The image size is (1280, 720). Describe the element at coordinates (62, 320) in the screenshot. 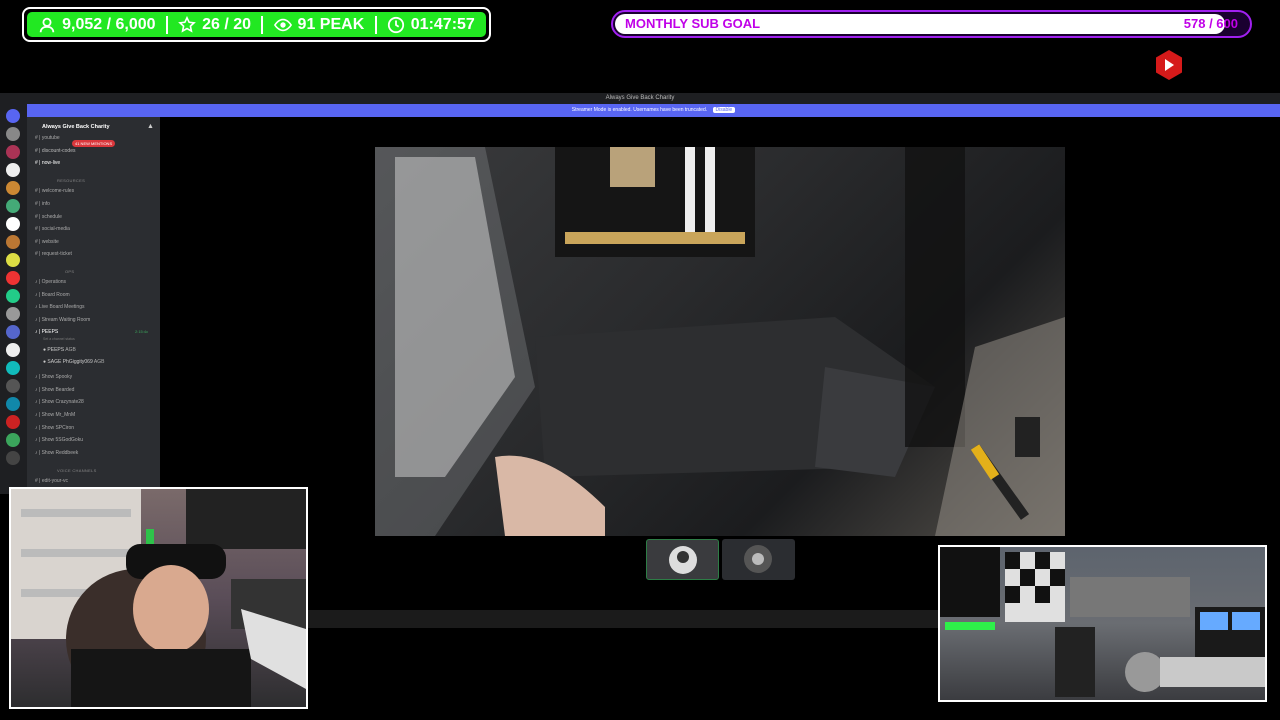

I see `voice-channel-stream-waiting-room: ♪ | Stream Waiting Room` at that location.